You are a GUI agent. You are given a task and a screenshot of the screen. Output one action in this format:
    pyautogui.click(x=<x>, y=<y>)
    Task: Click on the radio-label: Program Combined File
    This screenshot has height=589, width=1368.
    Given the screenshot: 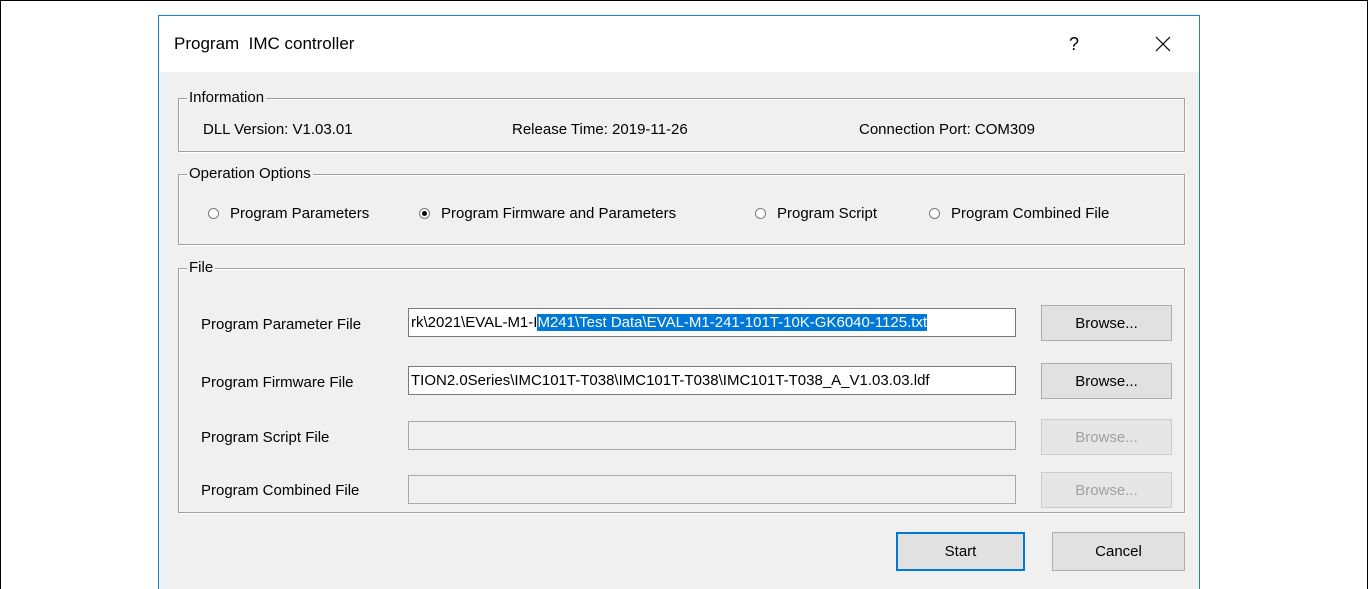 What is the action you would take?
    pyautogui.click(x=1030, y=213)
    